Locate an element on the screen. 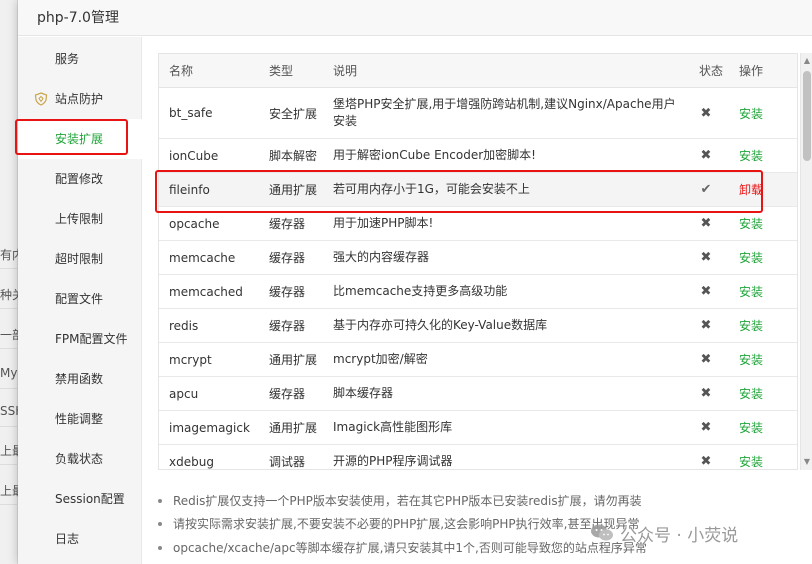 This screenshot has width=812, height=564. extension-desc: 若可用内存小于1G，可能会安装不上 is located at coordinates (431, 189).